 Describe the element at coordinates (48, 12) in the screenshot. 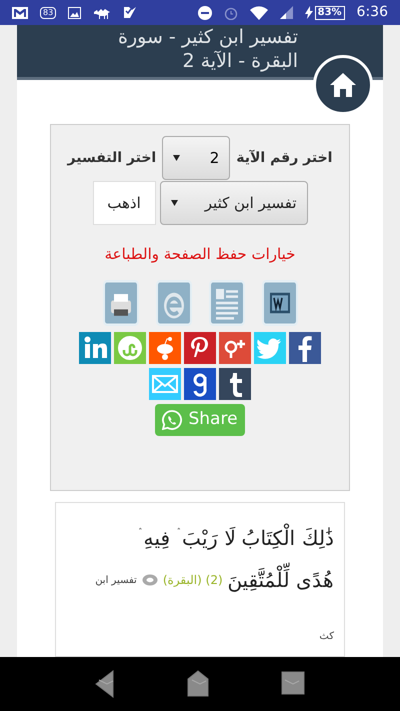

I see `notification-count: 83` at that location.